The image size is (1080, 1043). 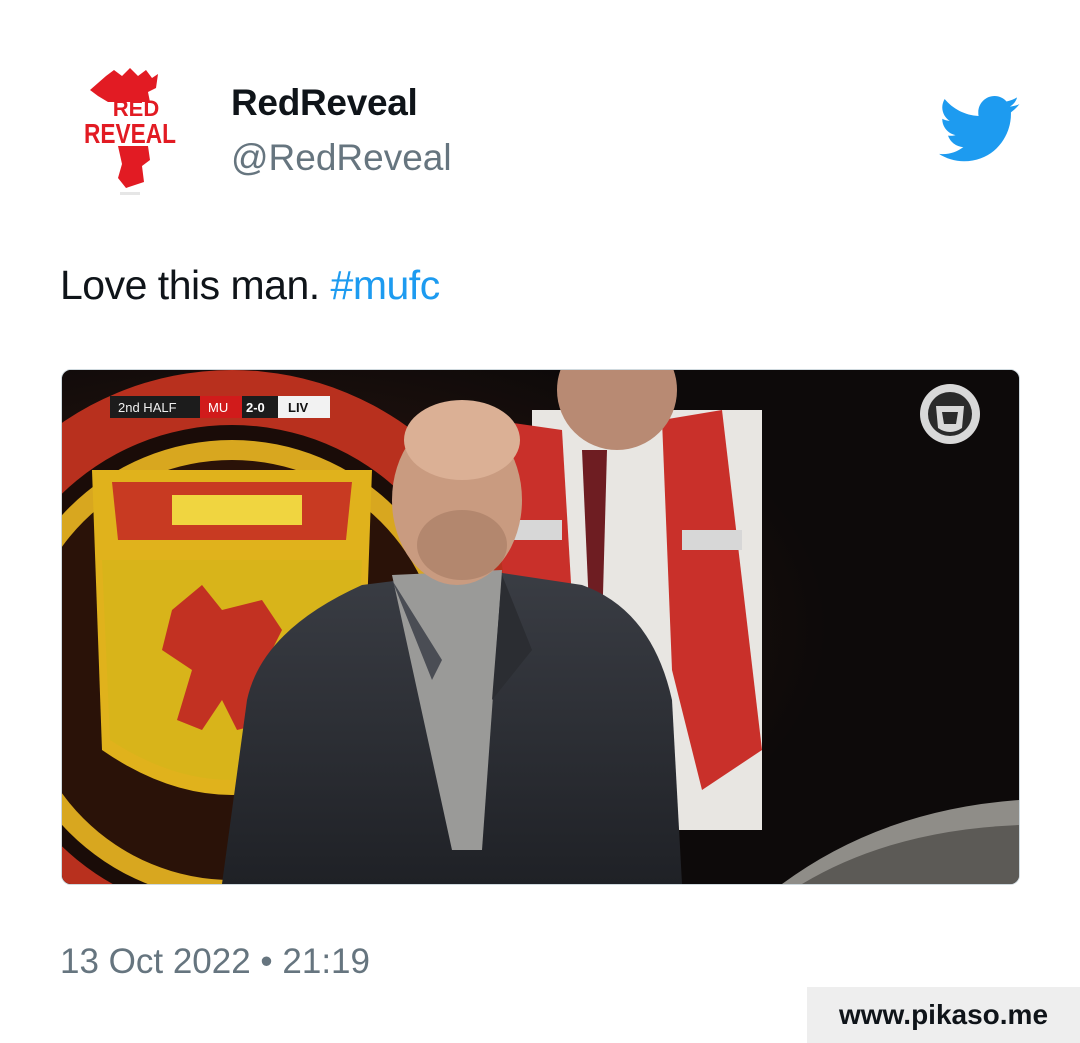 I want to click on author-avatar: RED REVEAL, so click(x=133, y=133).